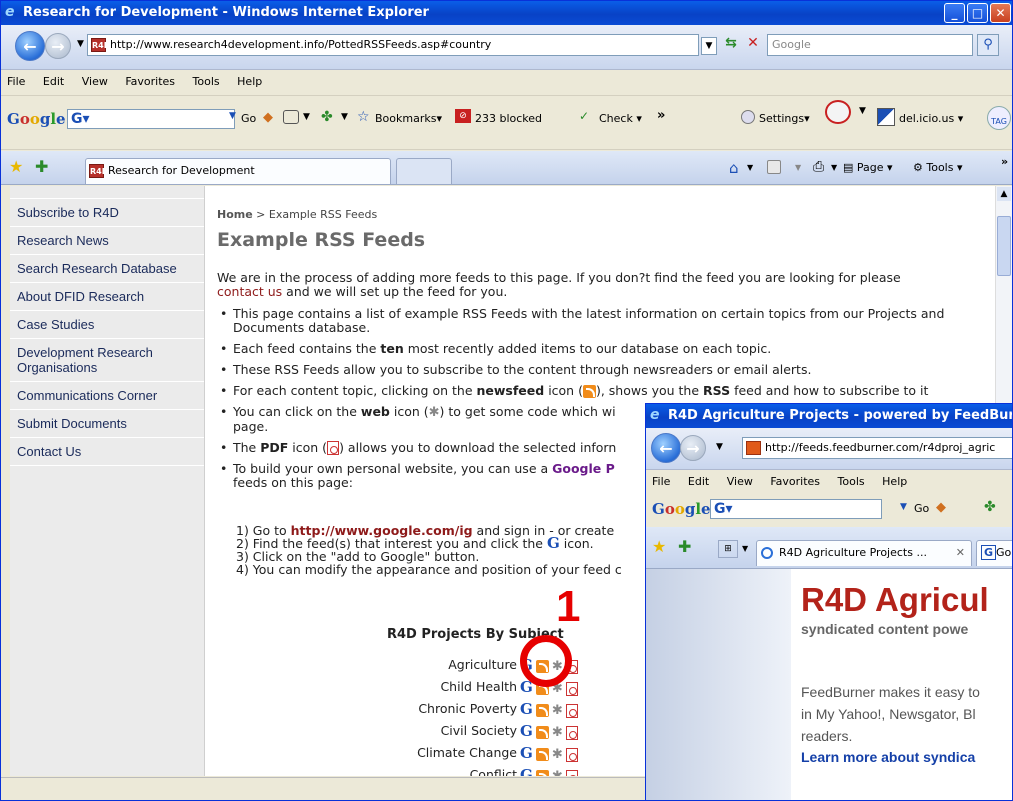  I want to click on sidebar-item-about-dfid: About DFID Research, so click(107, 297).